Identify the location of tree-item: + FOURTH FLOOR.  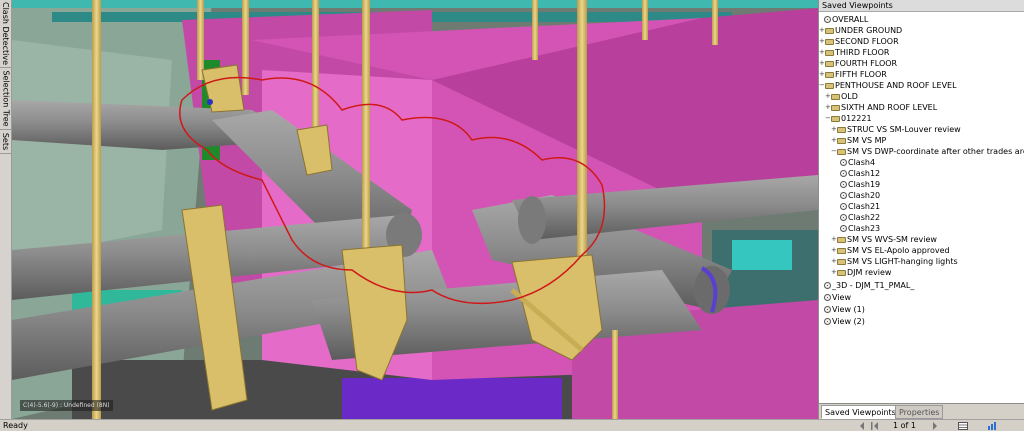
(858, 63).